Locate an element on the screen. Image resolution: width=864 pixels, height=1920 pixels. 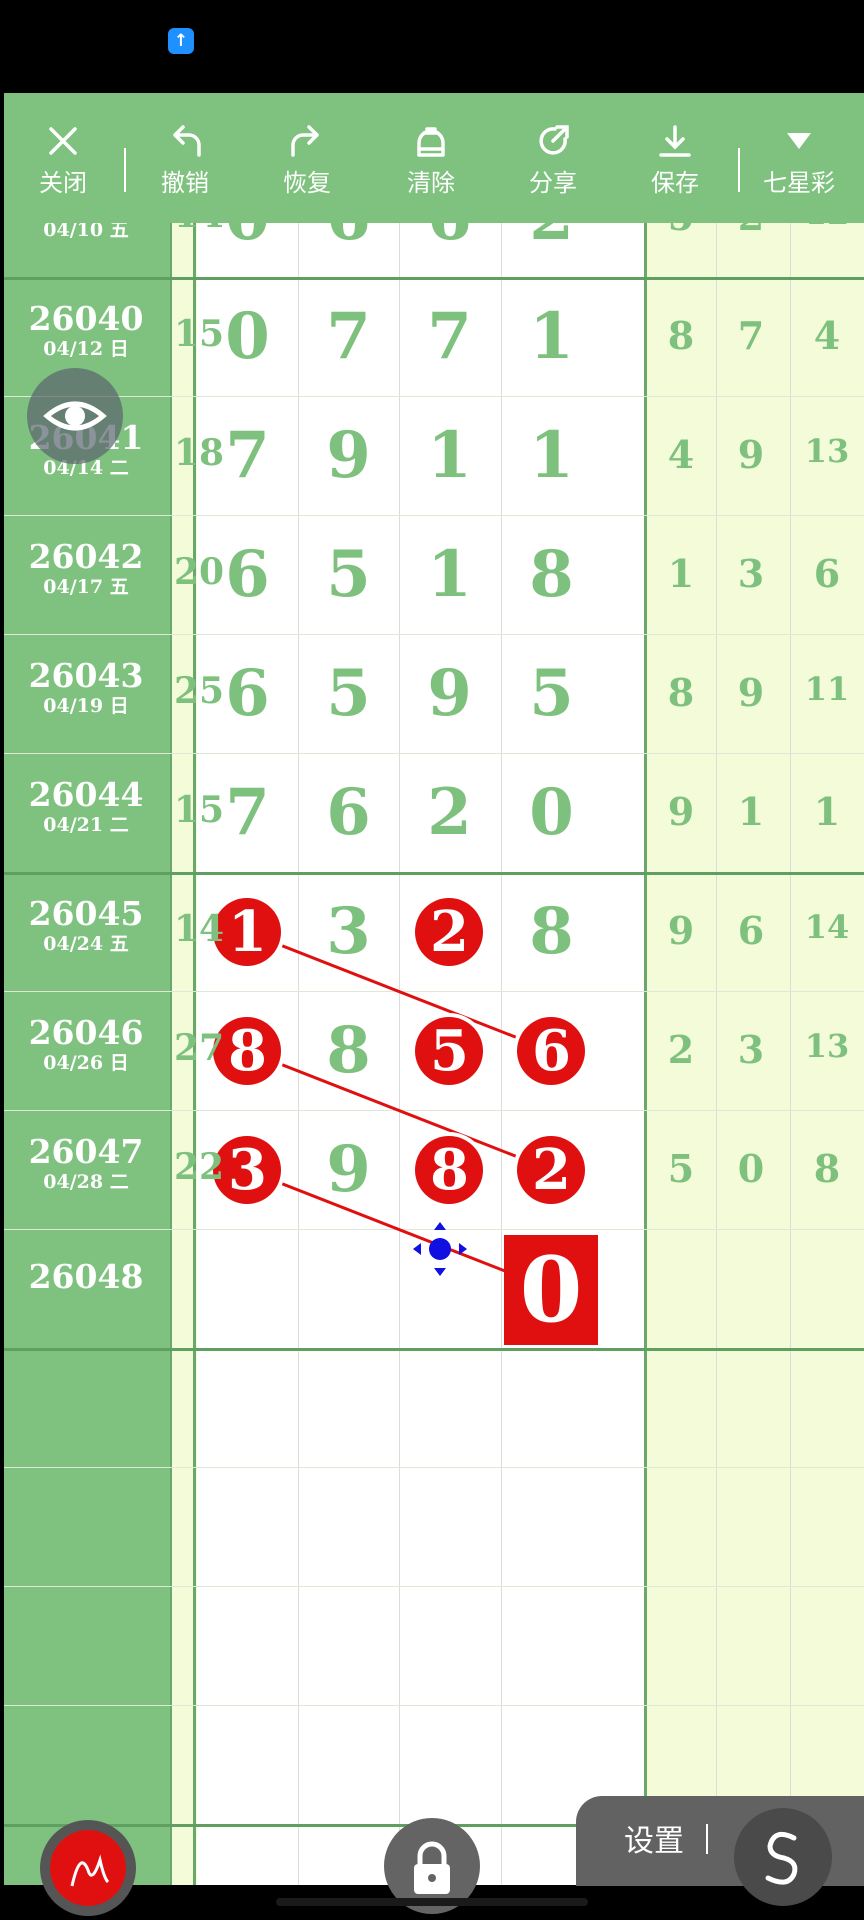
period-number: 26048 is located at coordinates (86, 1276).